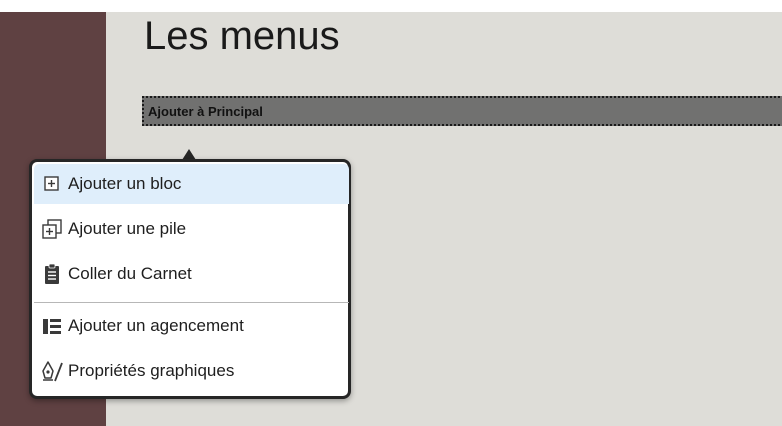 The width and height of the screenshot is (782, 426). I want to click on menu-item-label: Coller du Carnet, so click(130, 273).